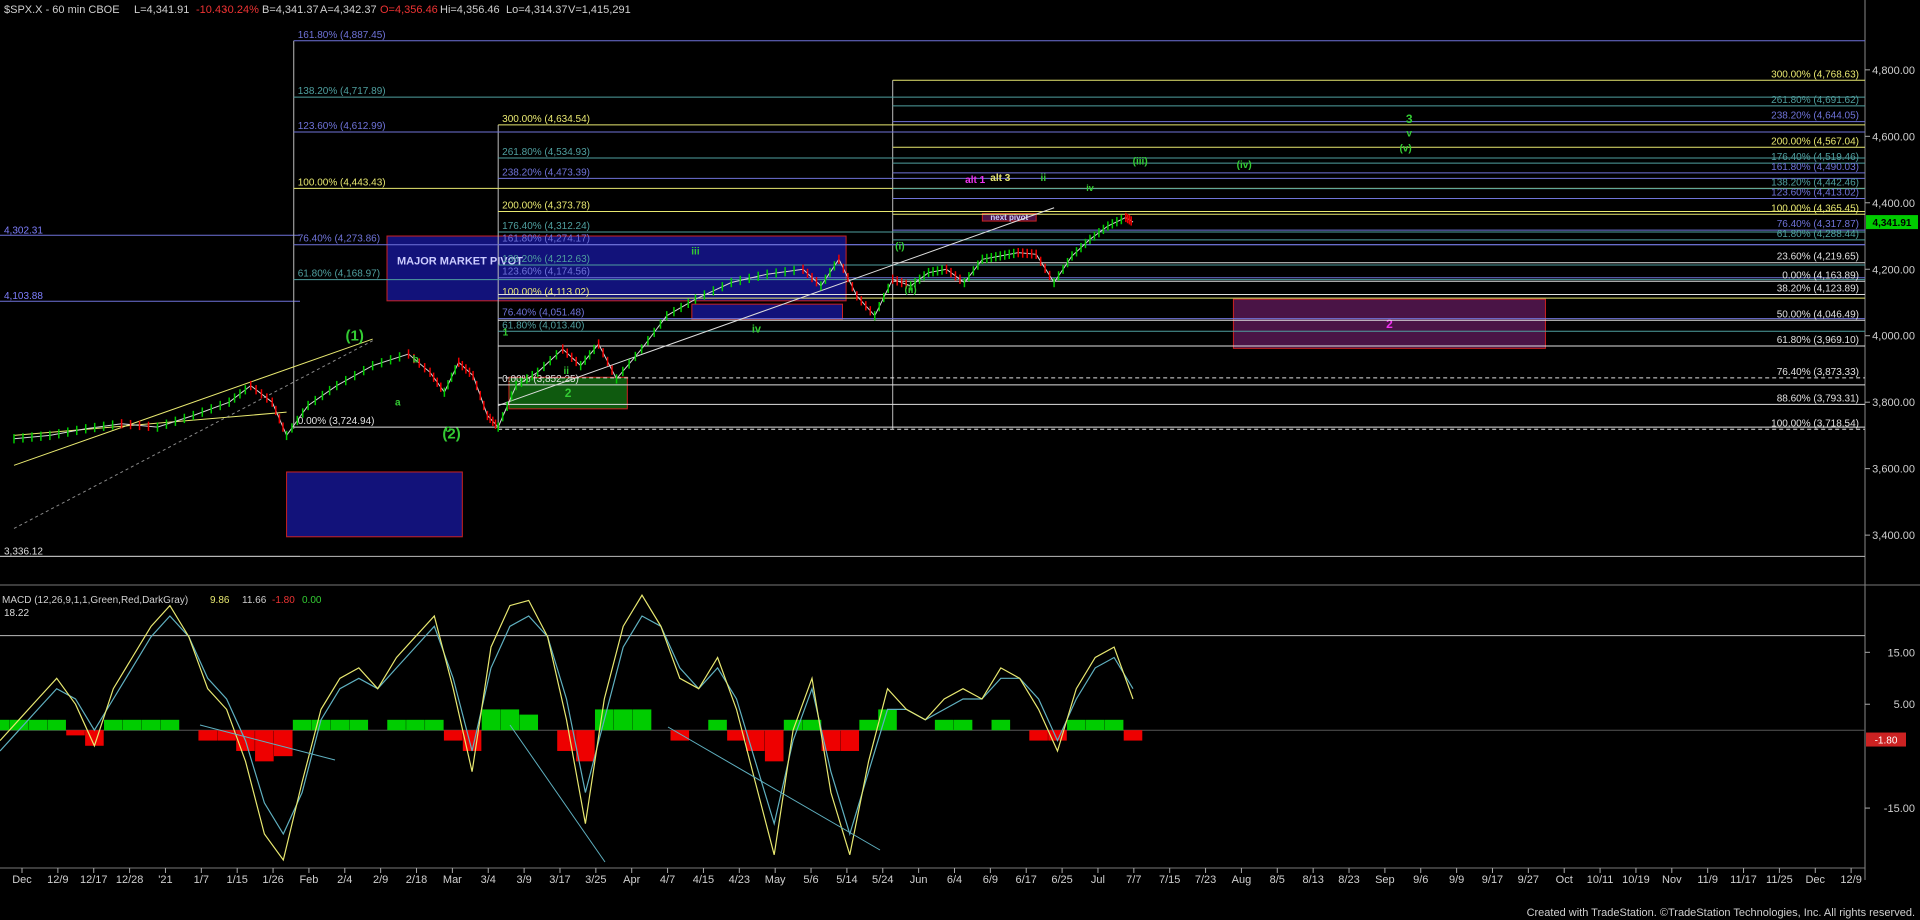 The width and height of the screenshot is (1920, 920). What do you see at coordinates (398, 403) in the screenshot?
I see `wave-label: a` at bounding box center [398, 403].